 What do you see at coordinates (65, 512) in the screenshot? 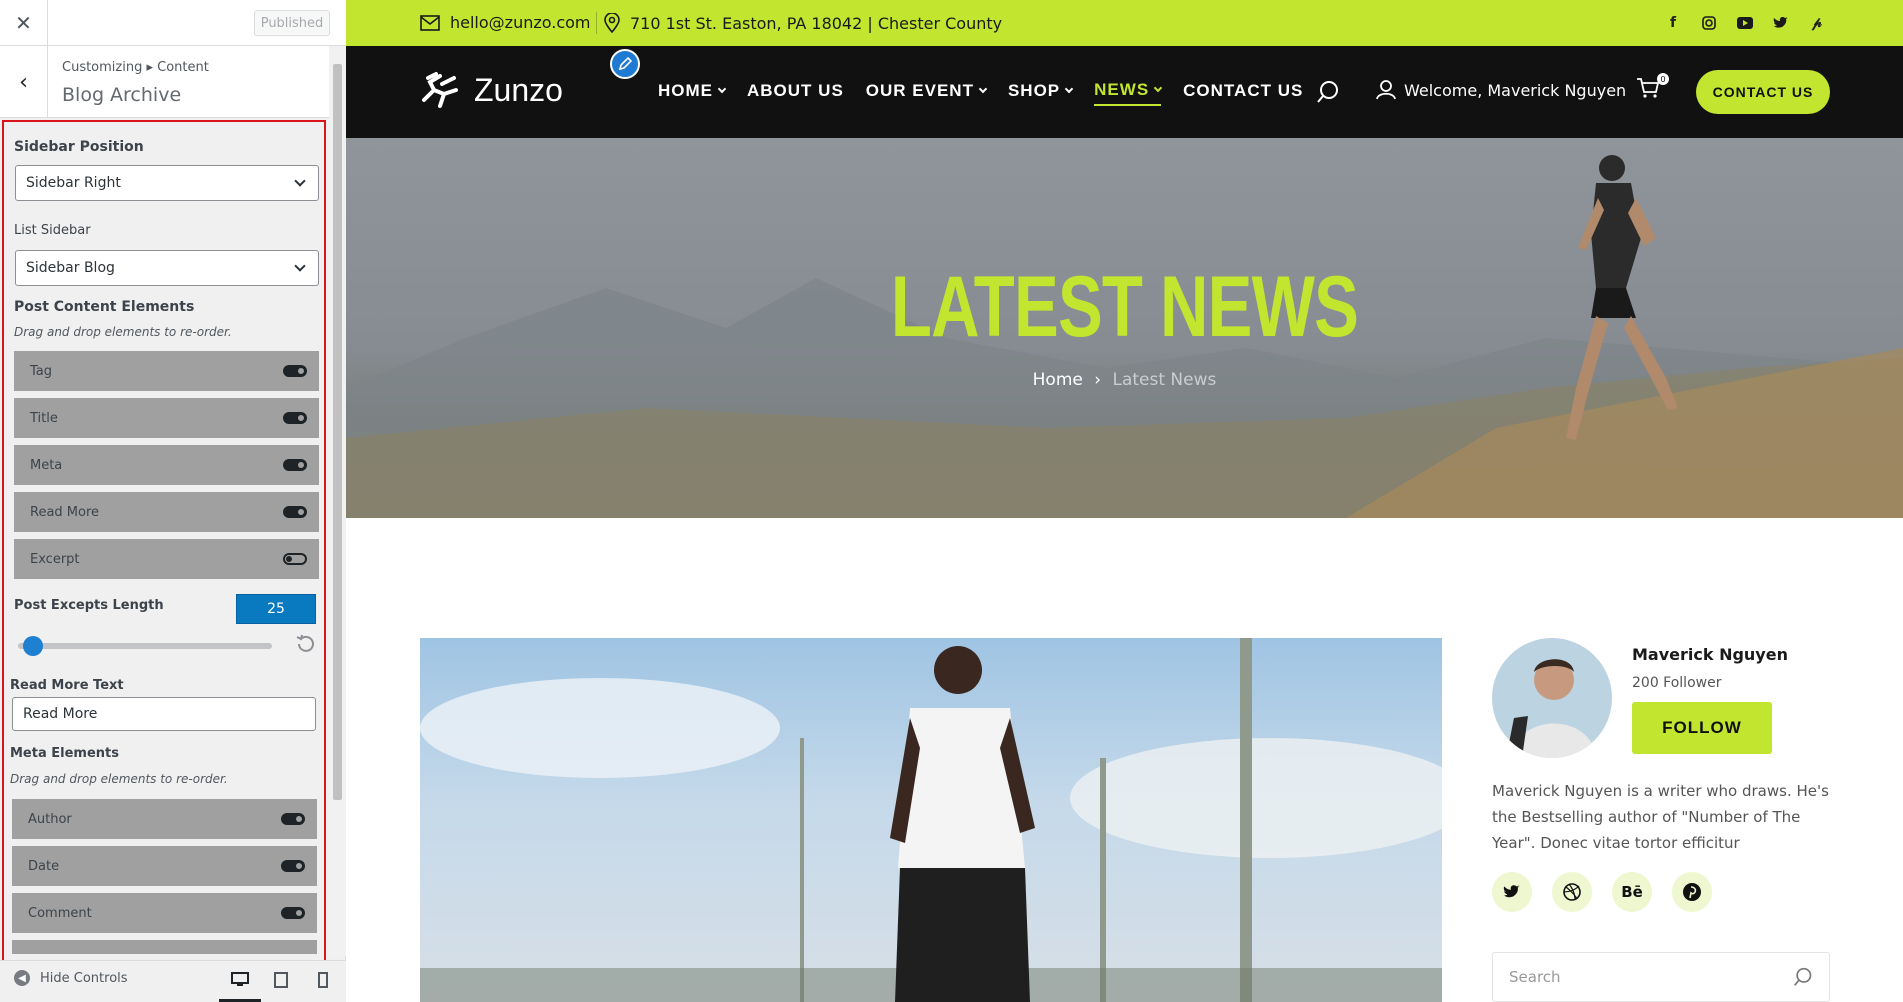
I see `sortable-item-label: Read More` at bounding box center [65, 512].